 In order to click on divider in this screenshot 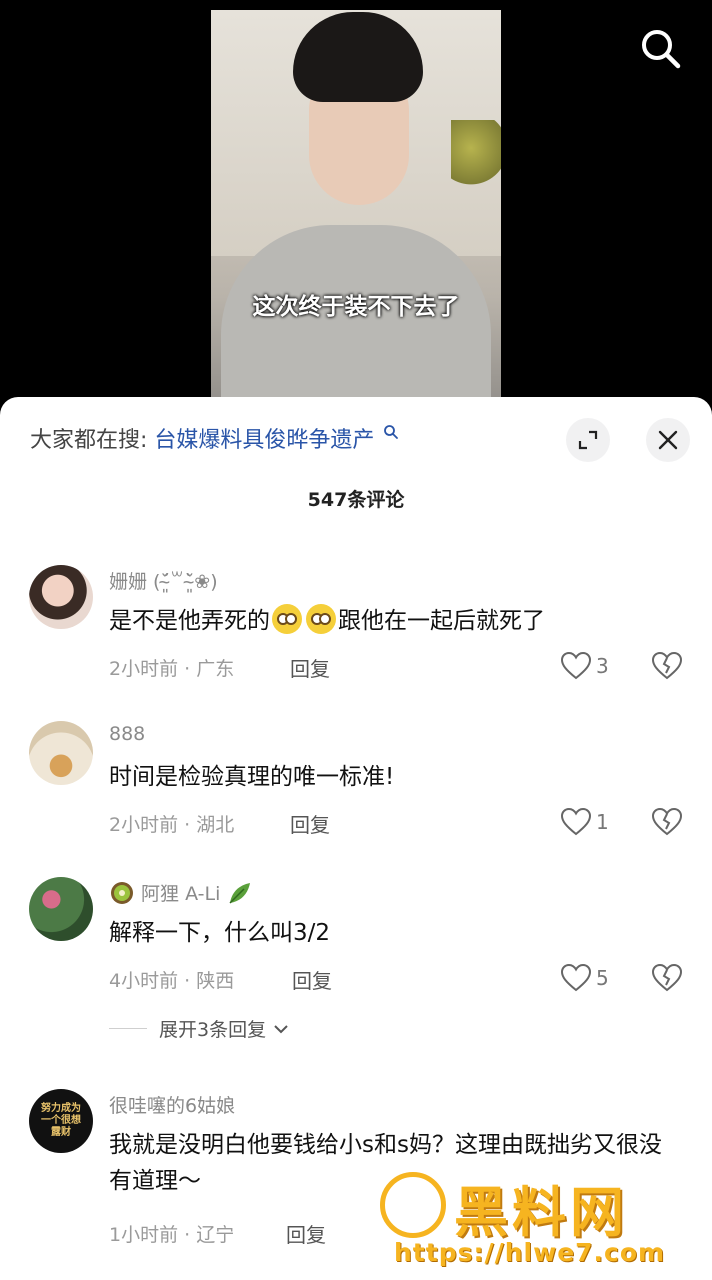, I will do `click(128, 1028)`.